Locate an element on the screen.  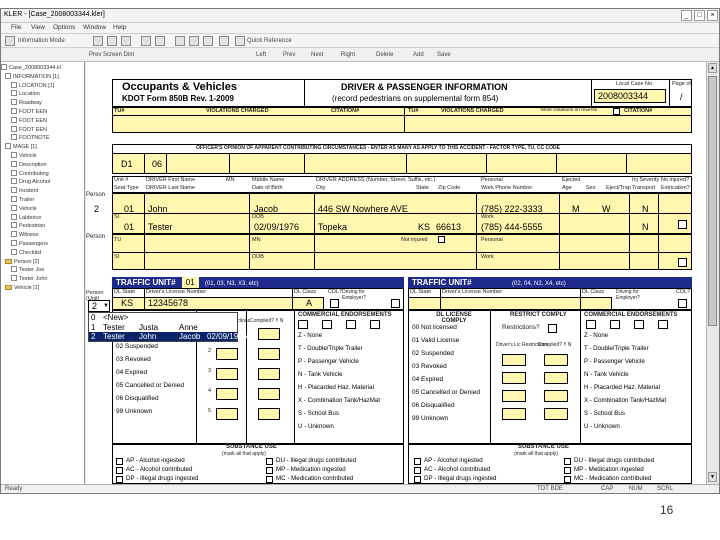
close-button: × is located at coordinates (712, 15).